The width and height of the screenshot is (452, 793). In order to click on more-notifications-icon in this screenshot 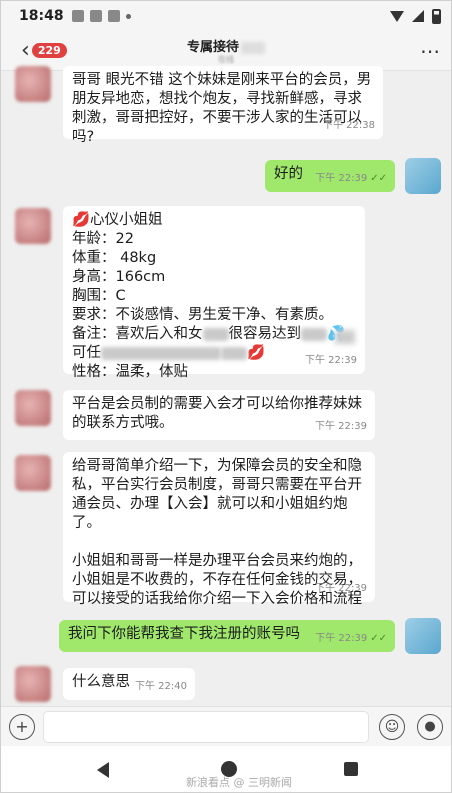, I will do `click(128, 16)`.